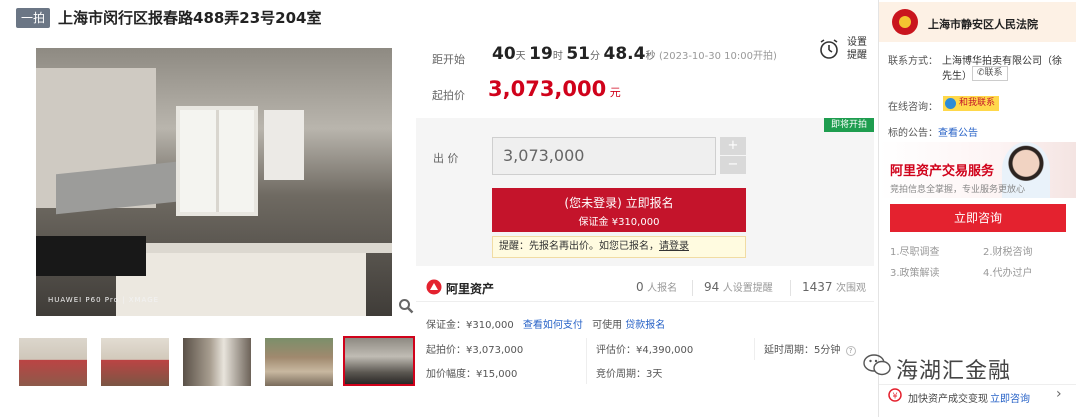 This screenshot has height=417, width=1080. What do you see at coordinates (434, 287) in the screenshot?
I see `ali-assets-logo-icon` at bounding box center [434, 287].